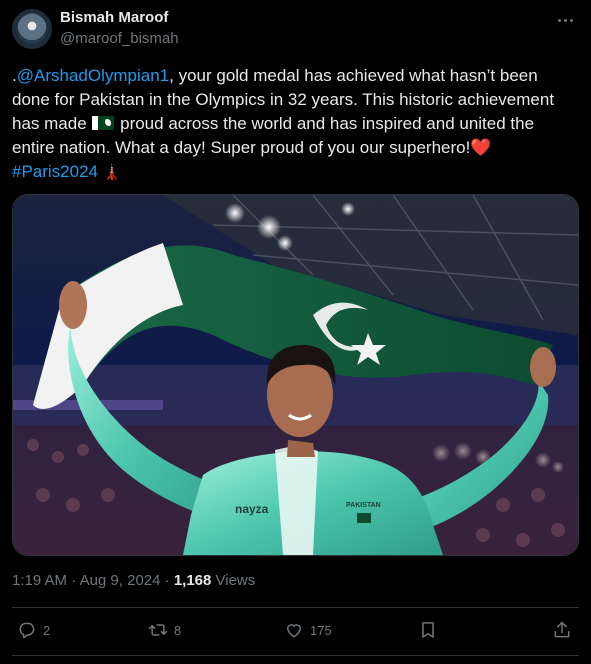  What do you see at coordinates (120, 580) in the screenshot?
I see `post-date: Aug 9, 2024` at bounding box center [120, 580].